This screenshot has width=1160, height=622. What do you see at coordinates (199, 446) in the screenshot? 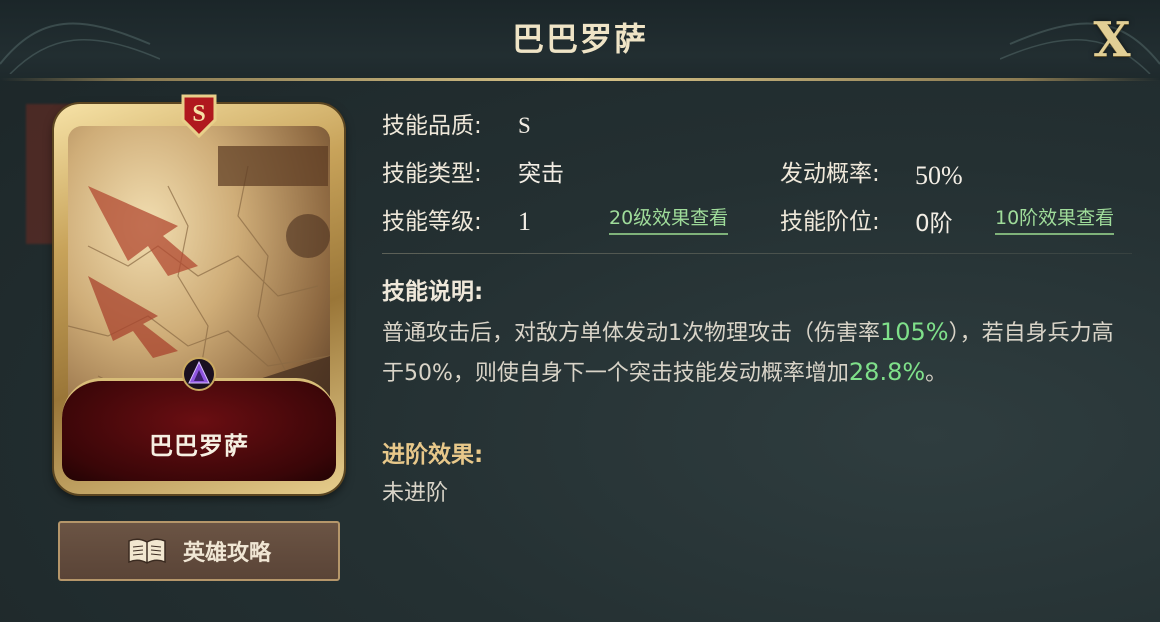
I see `card-name: 巴巴罗萨` at bounding box center [199, 446].